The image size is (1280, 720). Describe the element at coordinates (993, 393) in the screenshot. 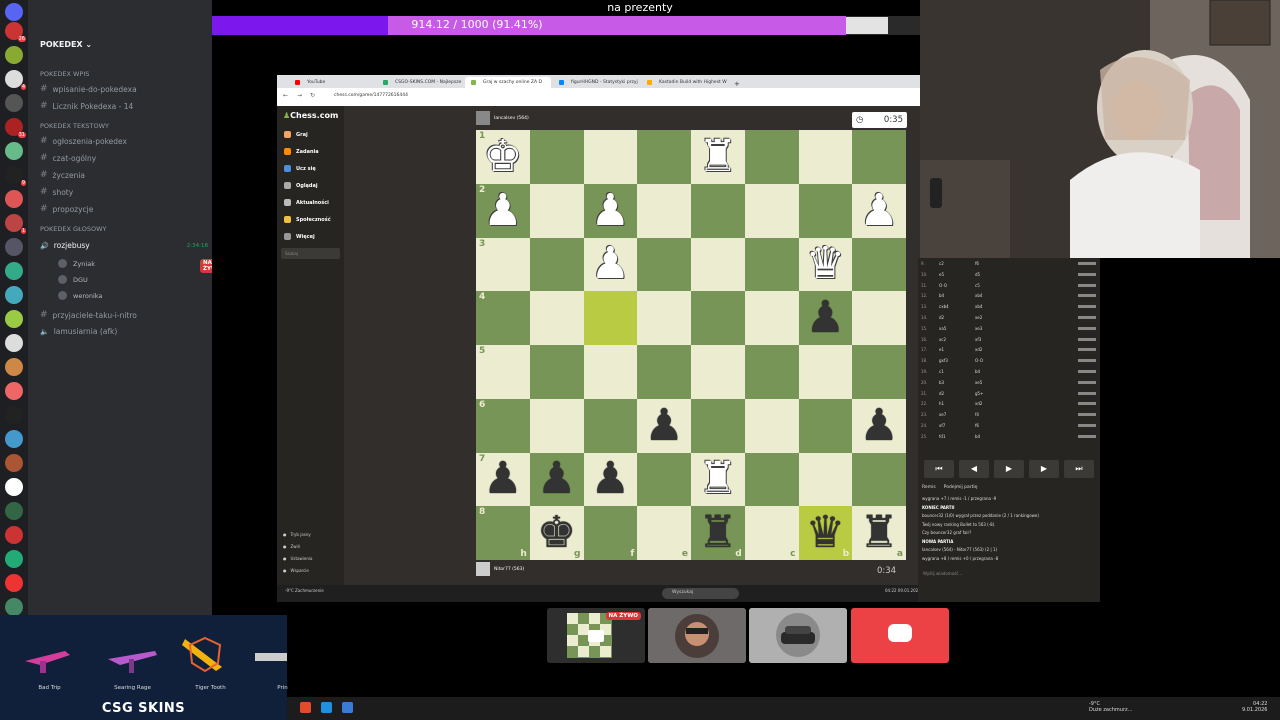

I see `black-move: g5+` at that location.